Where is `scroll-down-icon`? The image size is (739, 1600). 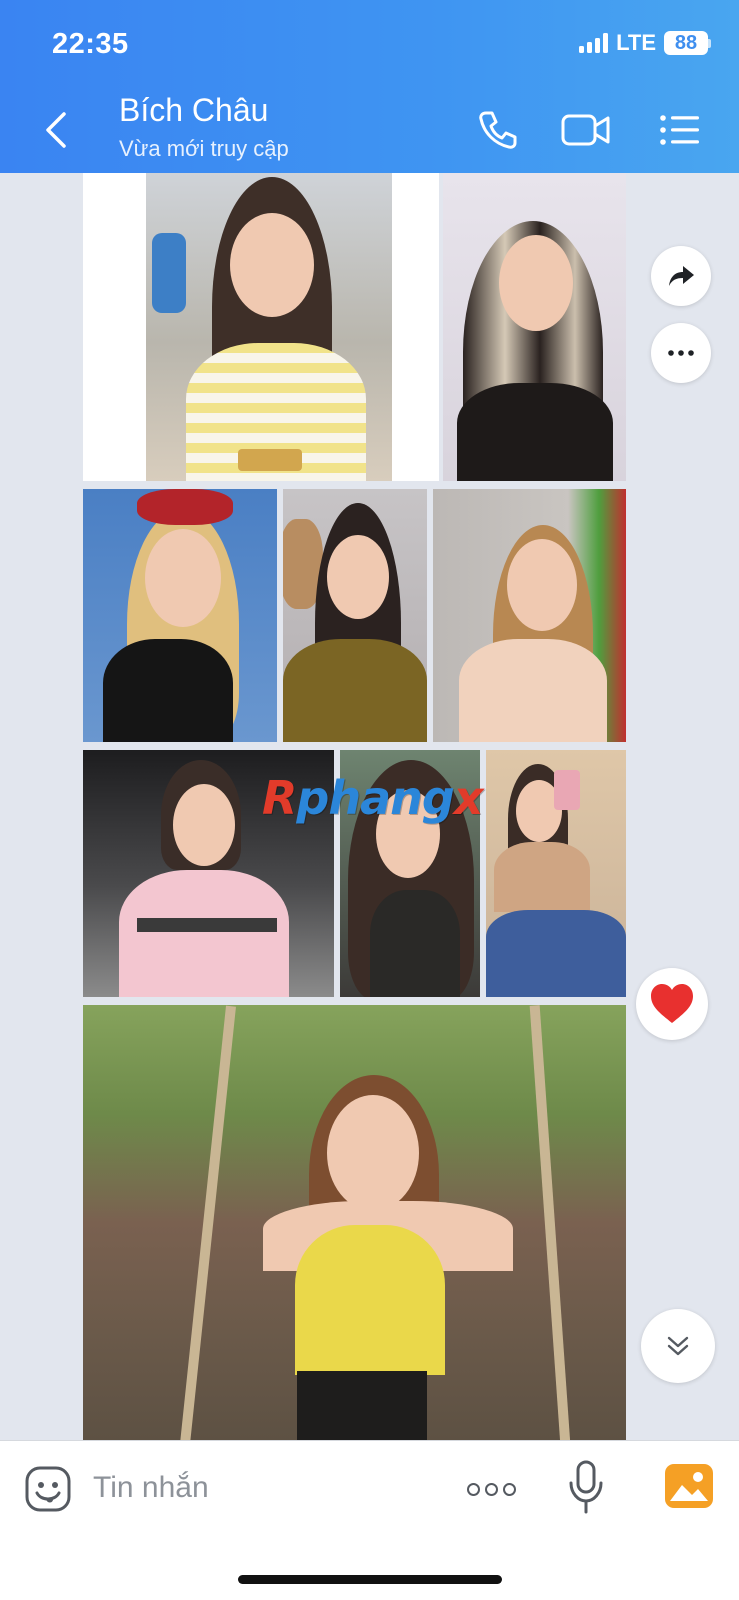
scroll-down-icon is located at coordinates (678, 1346).